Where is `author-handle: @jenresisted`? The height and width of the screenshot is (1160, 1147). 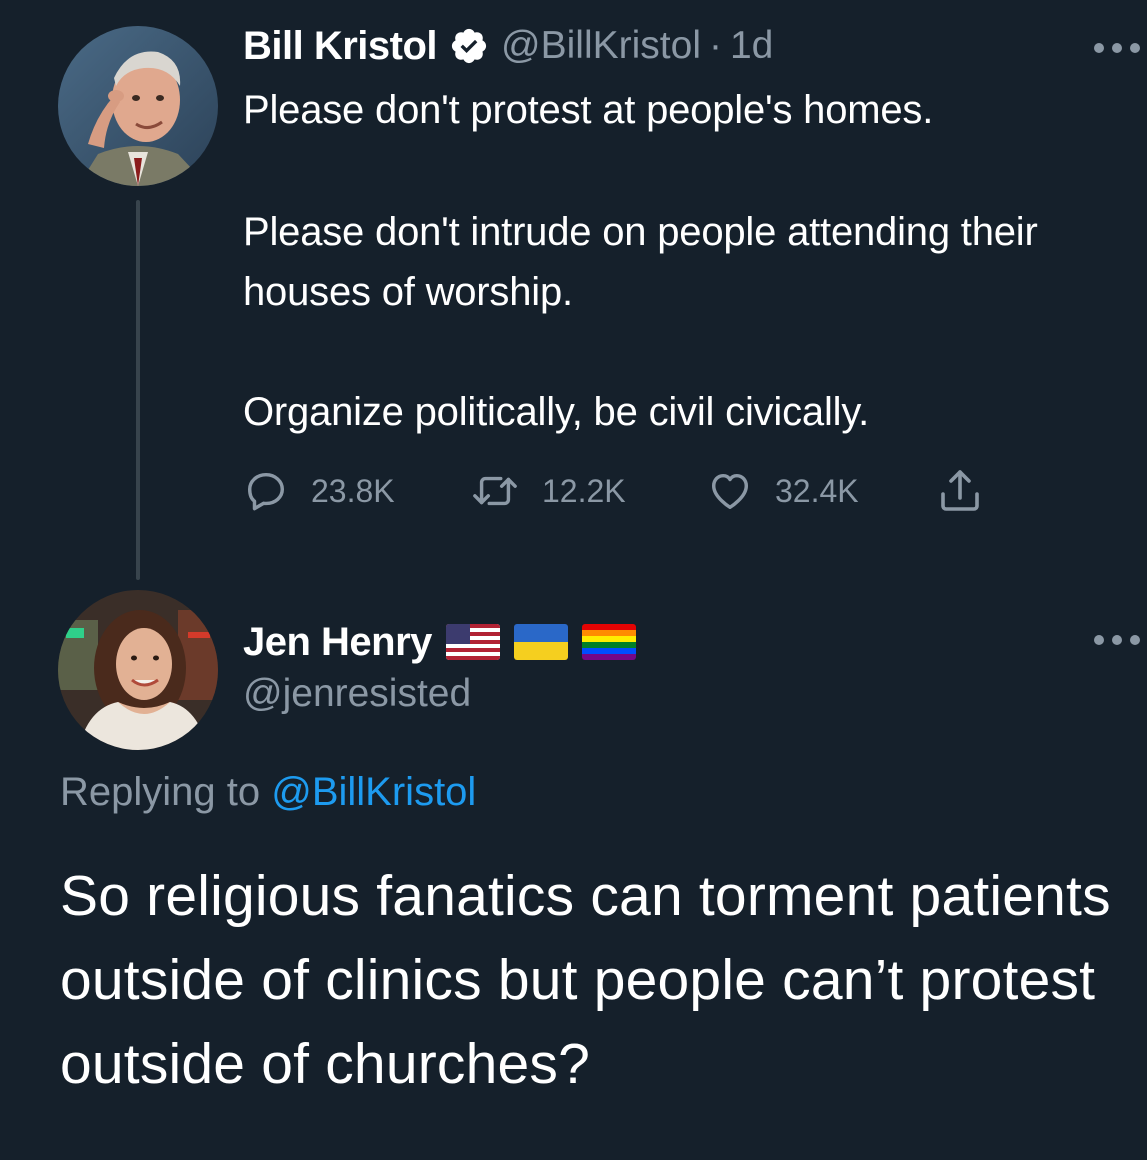
author-handle: @jenresisted is located at coordinates (357, 694).